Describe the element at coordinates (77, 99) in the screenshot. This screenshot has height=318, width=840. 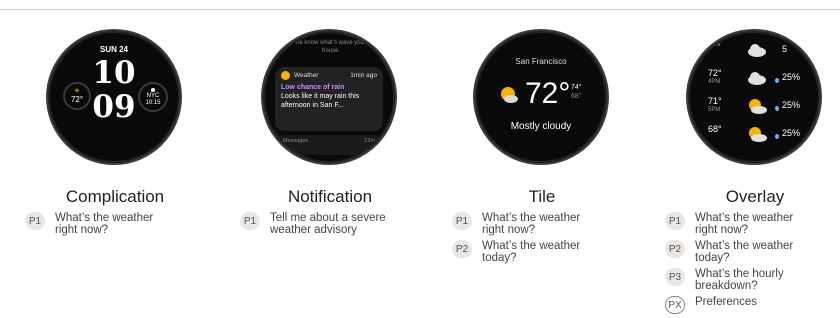
I see `complication-temp: 72°` at that location.